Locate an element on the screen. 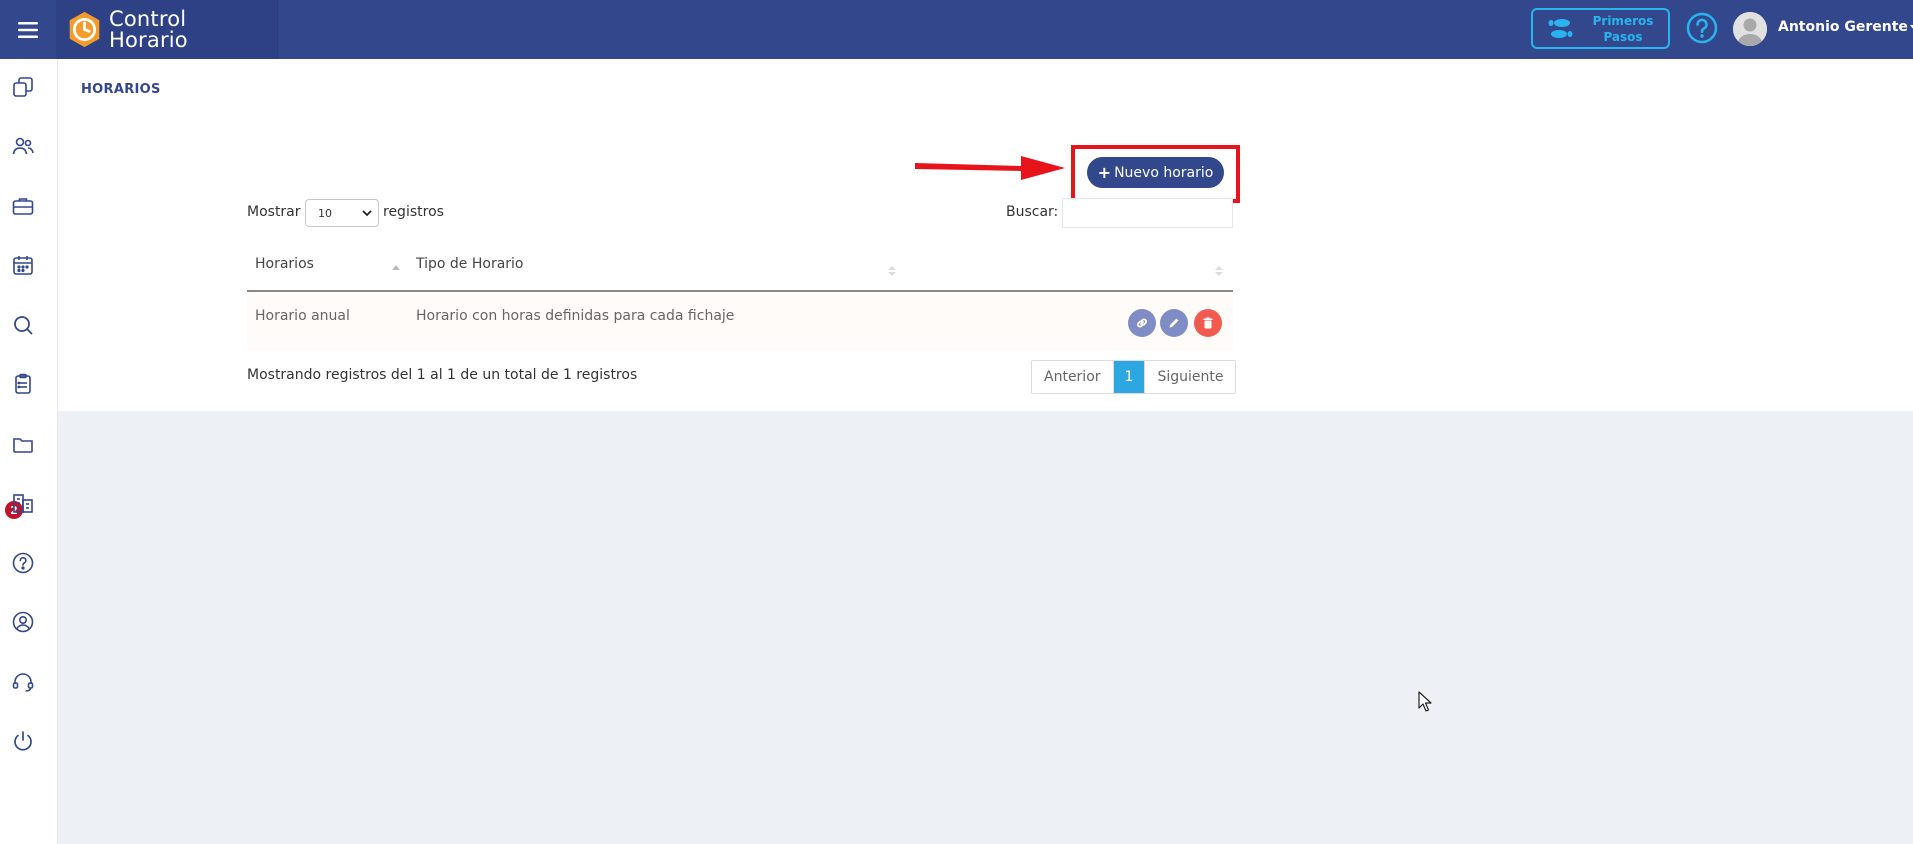 Image resolution: width=1913 pixels, height=844 pixels. calendar-icon is located at coordinates (23, 265).